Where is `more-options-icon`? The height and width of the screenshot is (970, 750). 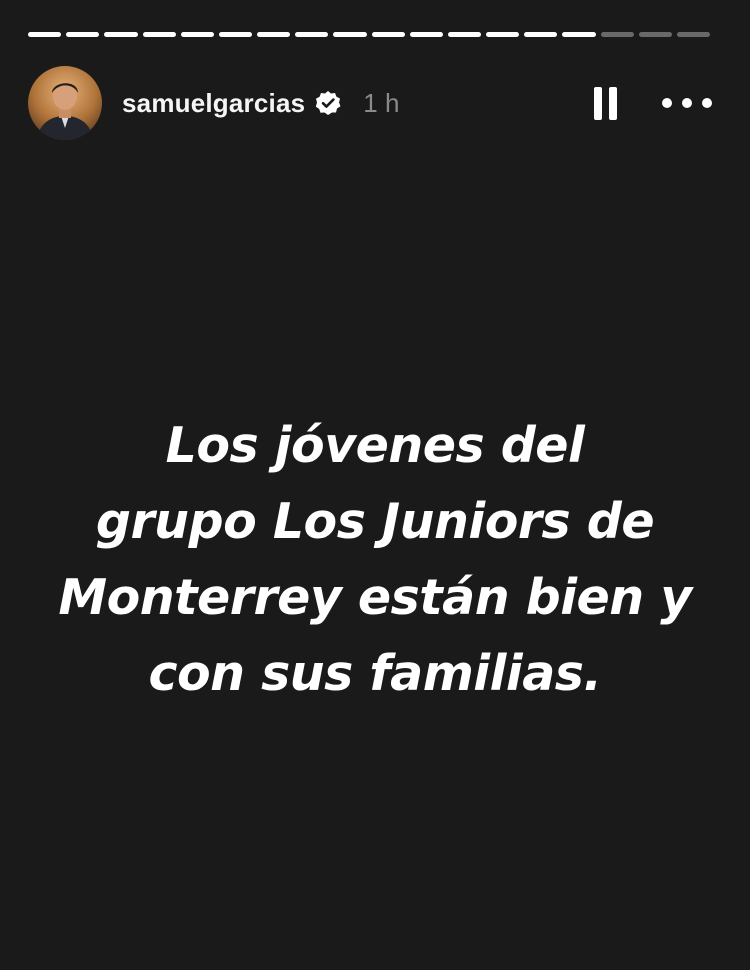
more-options-icon is located at coordinates (667, 103).